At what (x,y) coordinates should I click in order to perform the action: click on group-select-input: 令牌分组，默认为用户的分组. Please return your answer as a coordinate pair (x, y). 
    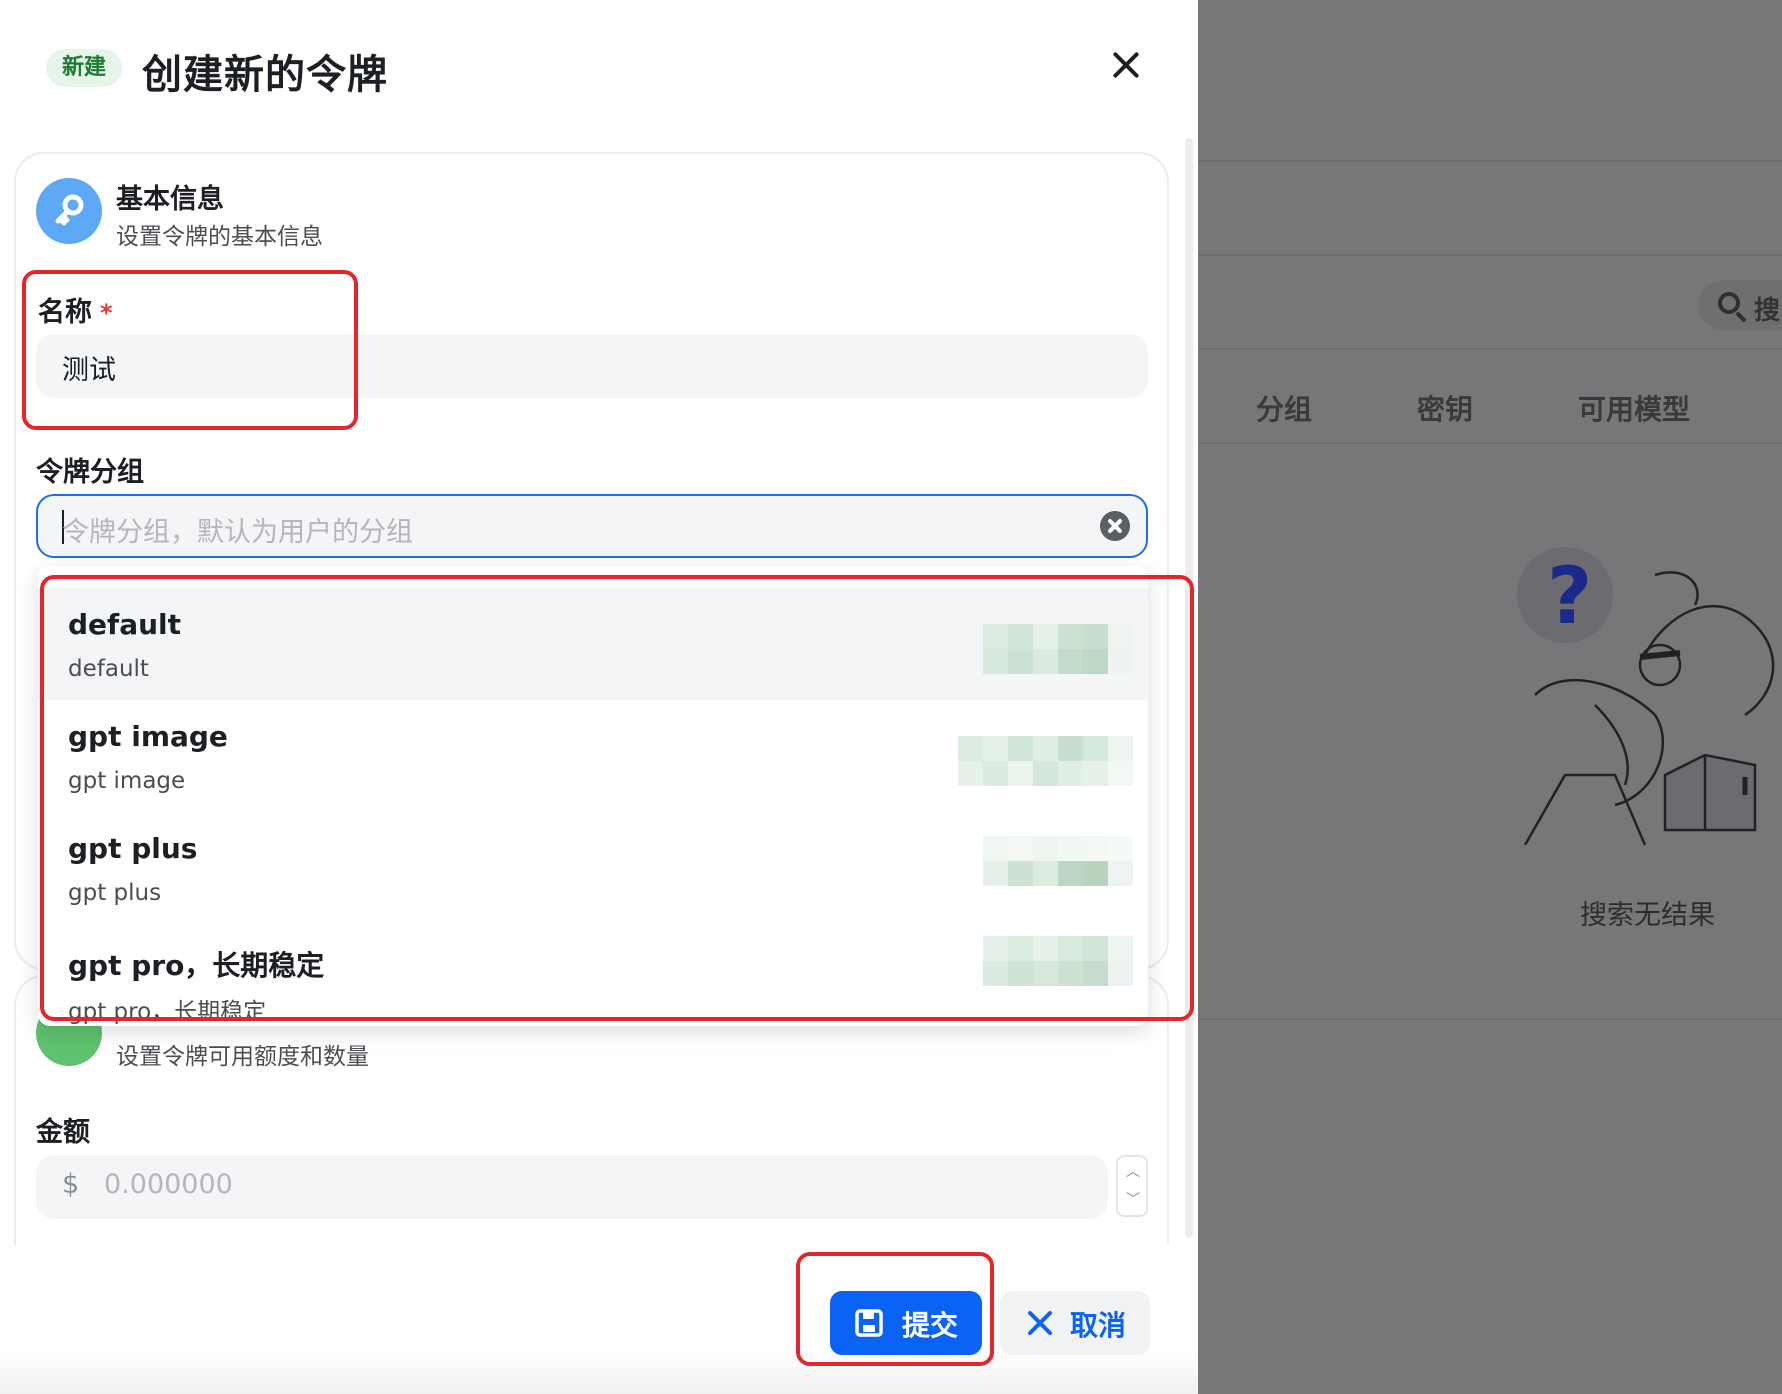
    Looking at the image, I should click on (592, 526).